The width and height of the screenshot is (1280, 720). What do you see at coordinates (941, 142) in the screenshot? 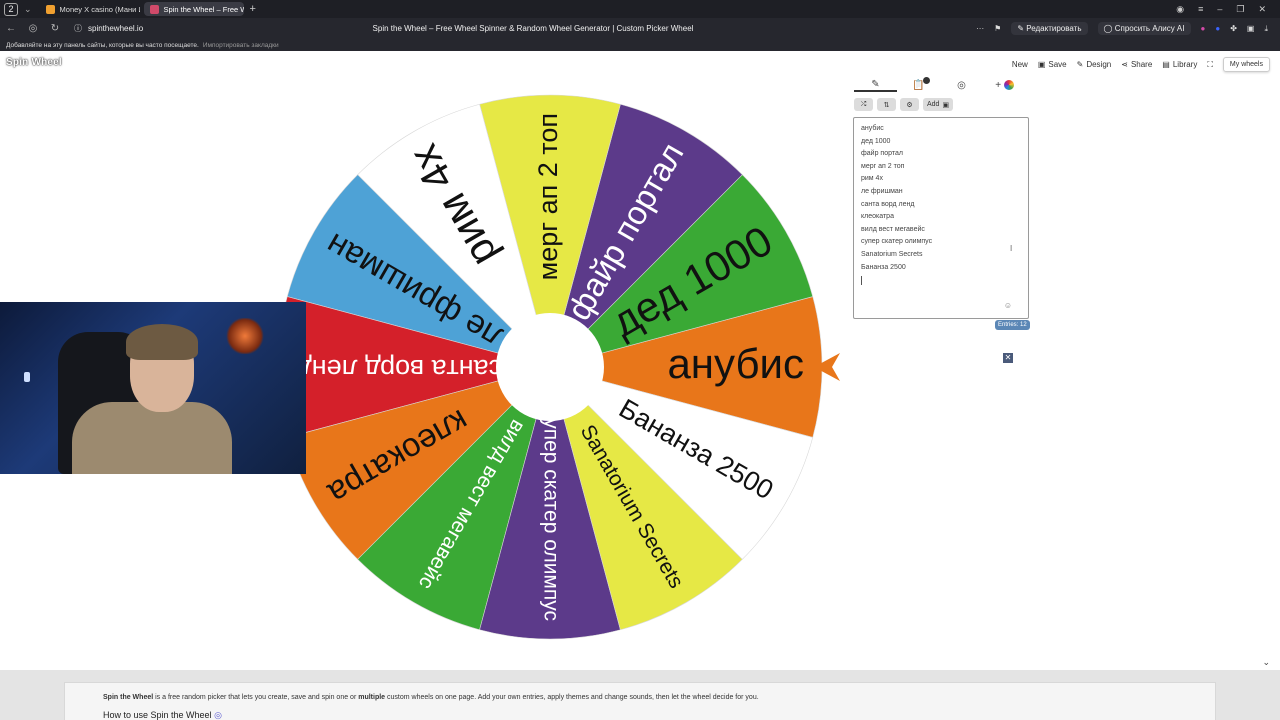
I see `entry-line: дед 1000` at bounding box center [941, 142].